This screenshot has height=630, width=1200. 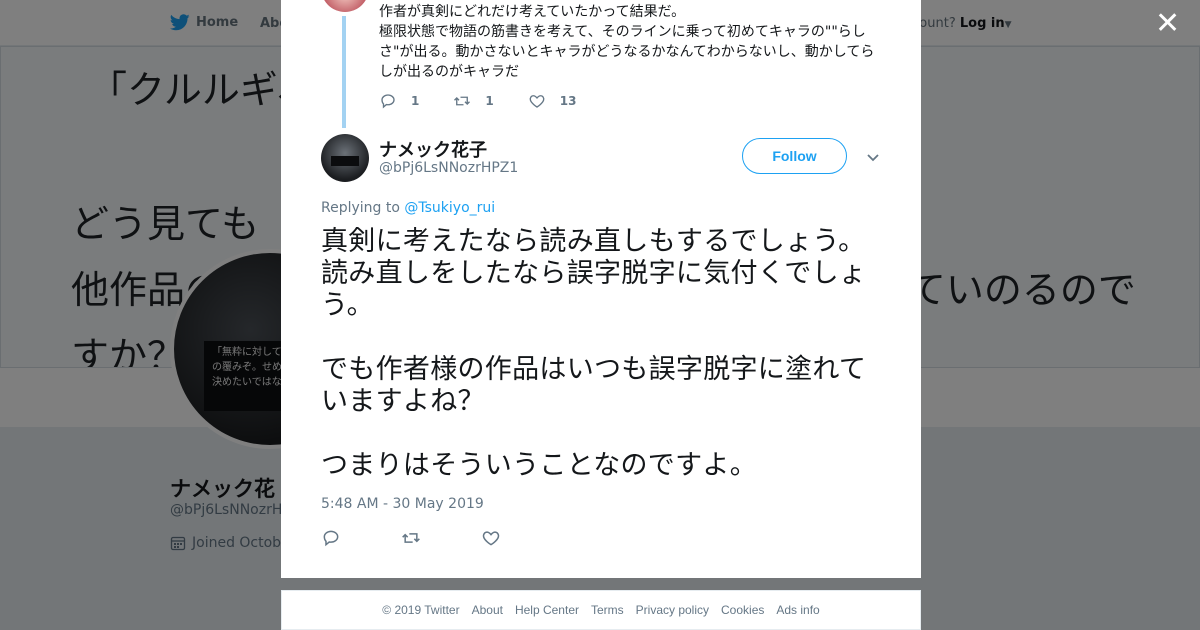 I want to click on retweet-action: 1, so click(x=473, y=101).